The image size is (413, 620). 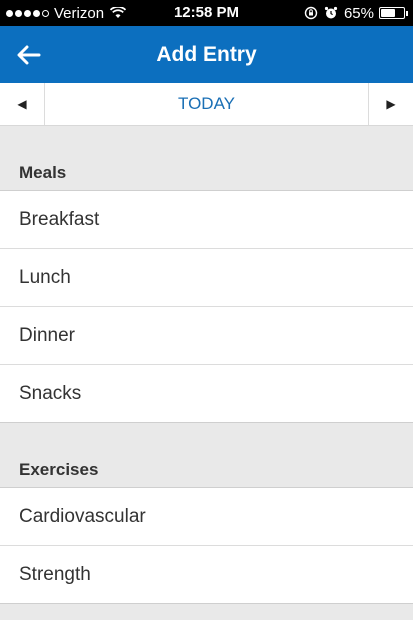 I want to click on app-header: Add Entry, so click(x=206, y=54).